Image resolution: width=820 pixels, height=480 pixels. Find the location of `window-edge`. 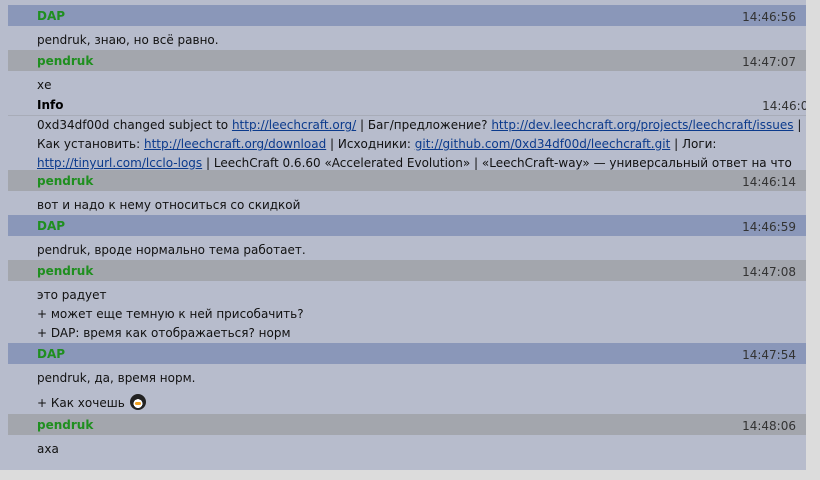

window-edge is located at coordinates (410, 475).